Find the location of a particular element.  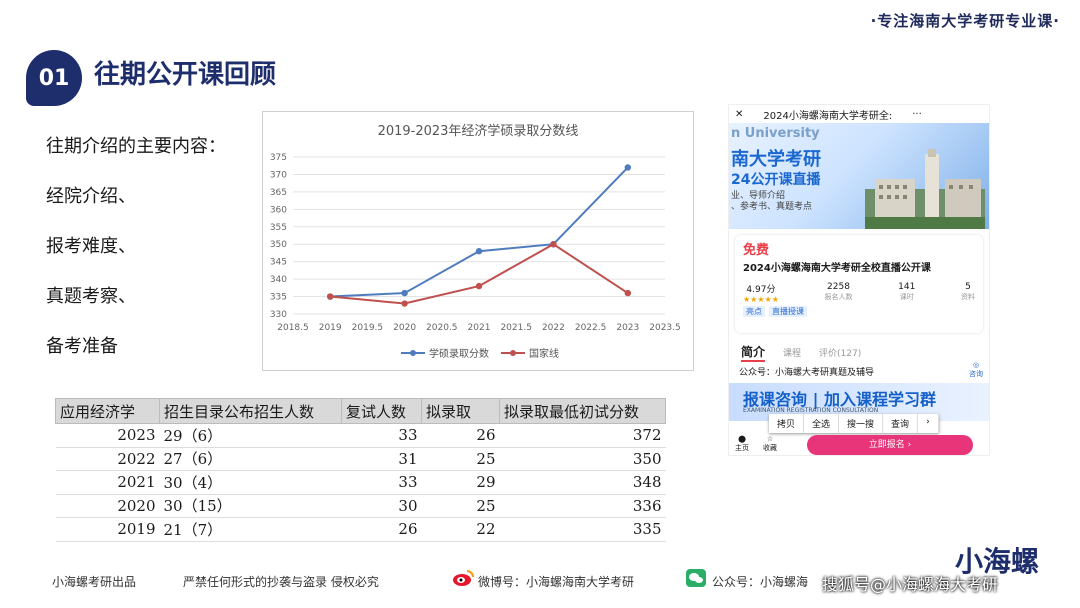

x-tick-label: 2023.5 is located at coordinates (665, 328).